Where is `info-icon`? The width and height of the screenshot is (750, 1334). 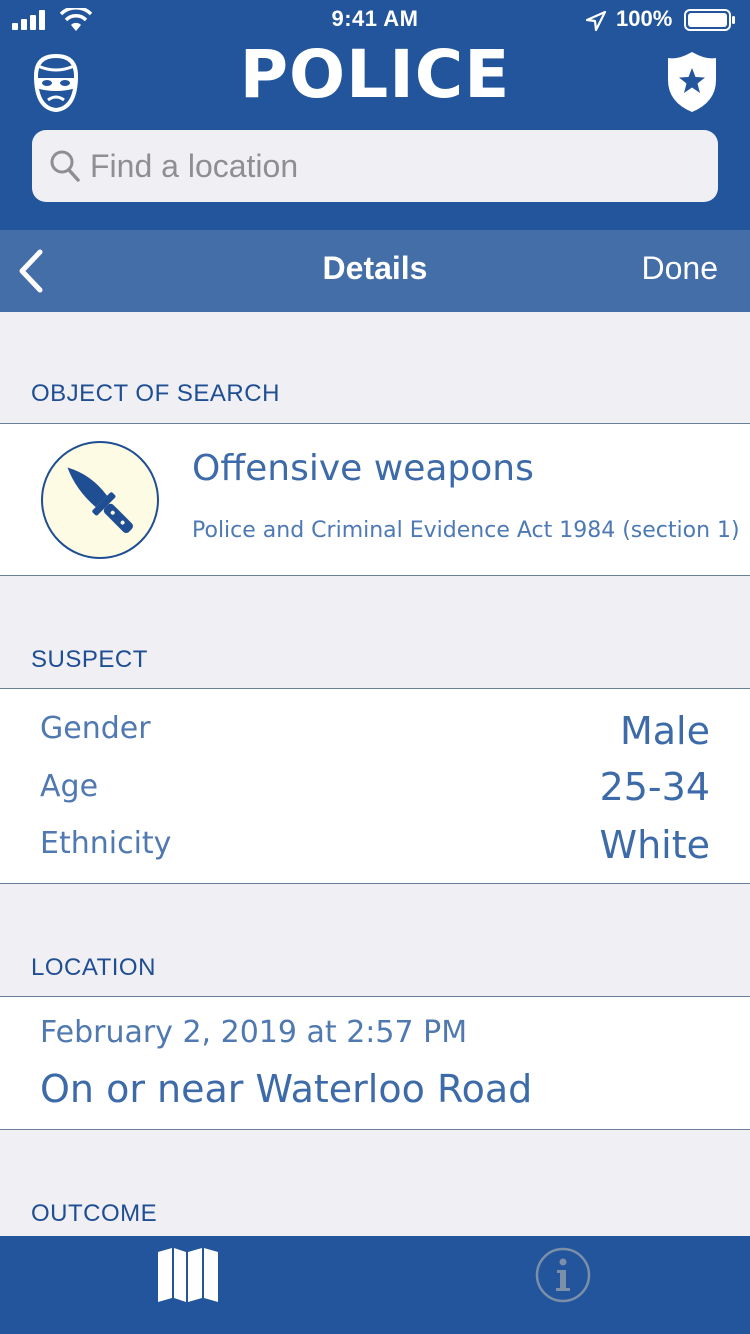 info-icon is located at coordinates (563, 1275).